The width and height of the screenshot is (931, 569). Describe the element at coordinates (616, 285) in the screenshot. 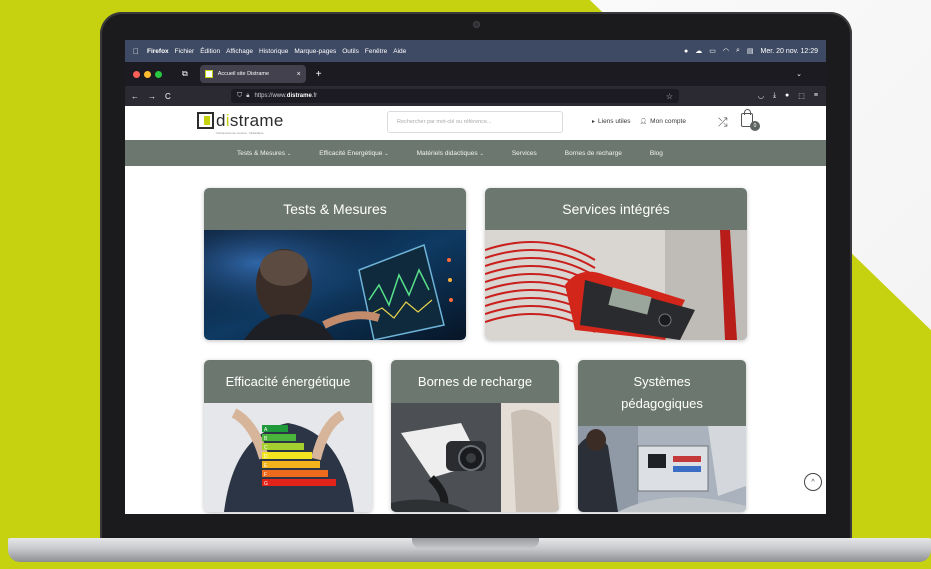

I see `clamp-meter-coil-image` at that location.